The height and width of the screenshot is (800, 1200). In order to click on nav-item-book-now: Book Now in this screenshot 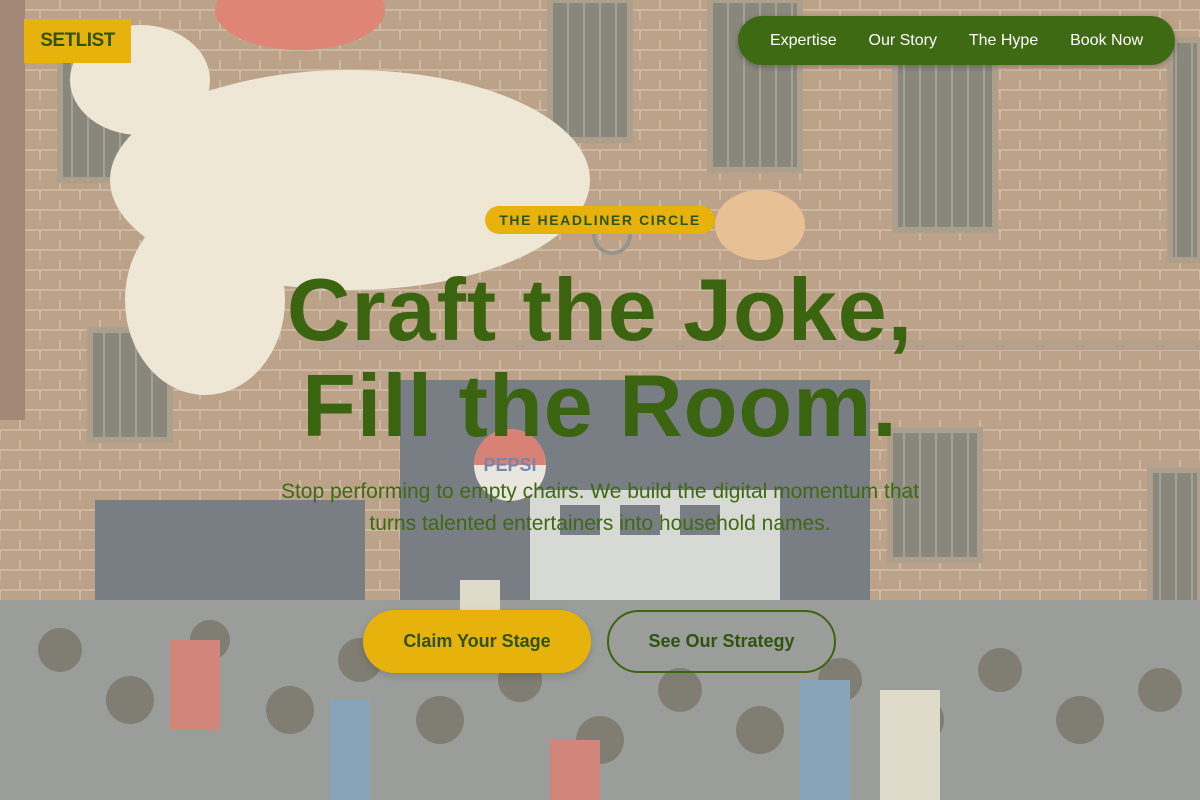, I will do `click(1106, 41)`.